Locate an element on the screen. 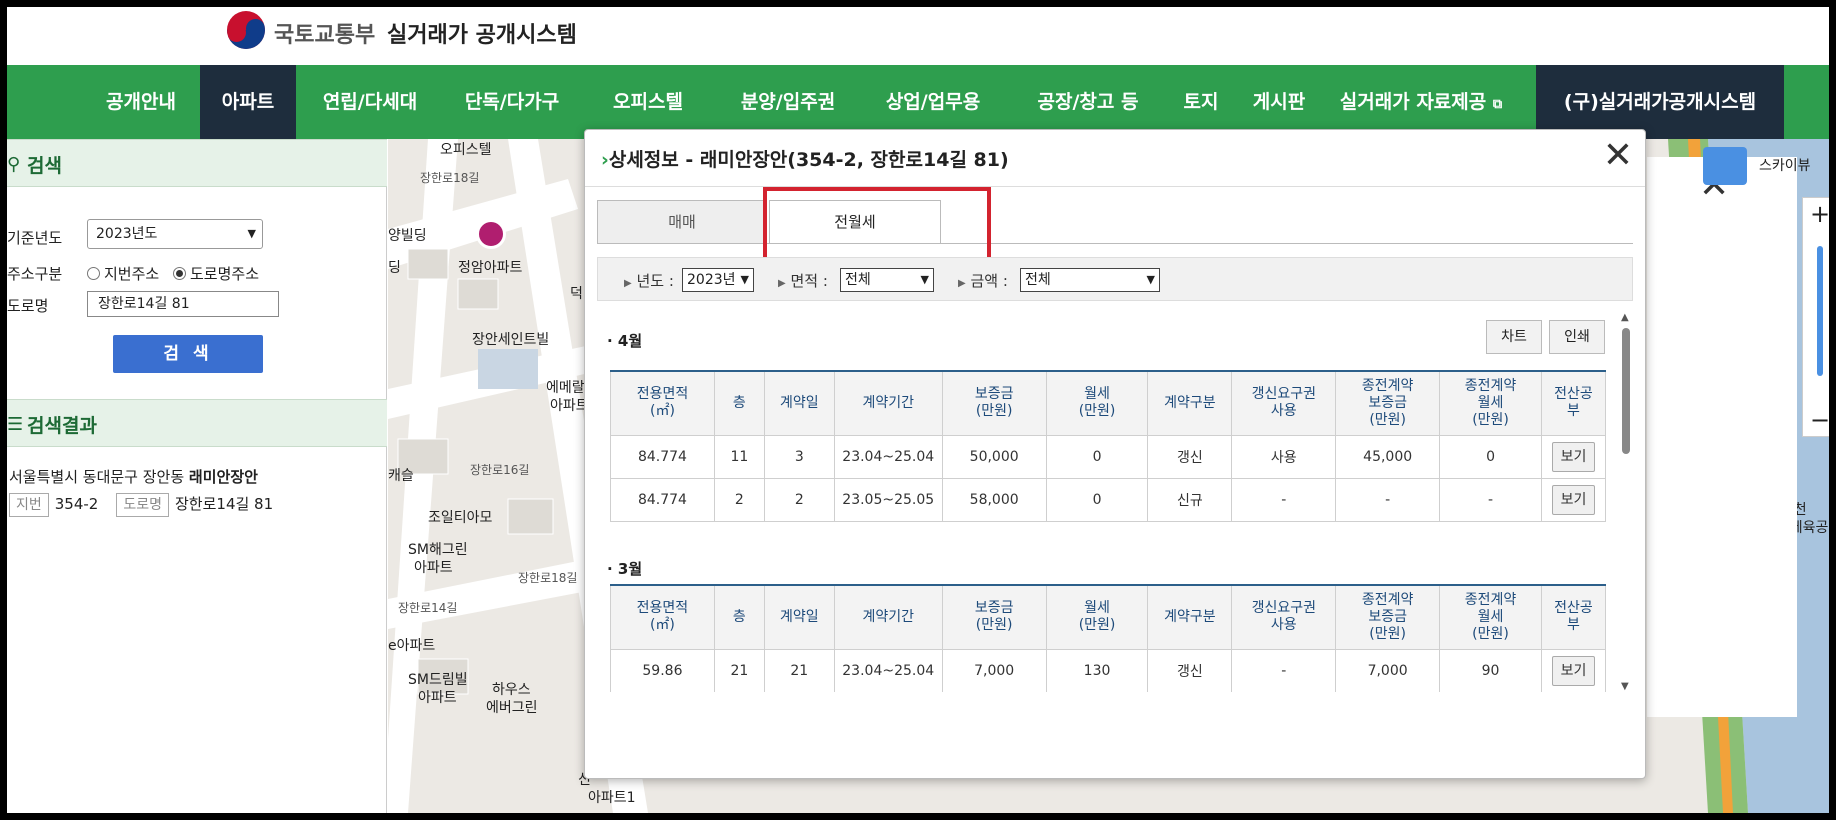 The width and height of the screenshot is (1836, 820). nav-item-factory: 공장/창고 등 is located at coordinates (1088, 102).